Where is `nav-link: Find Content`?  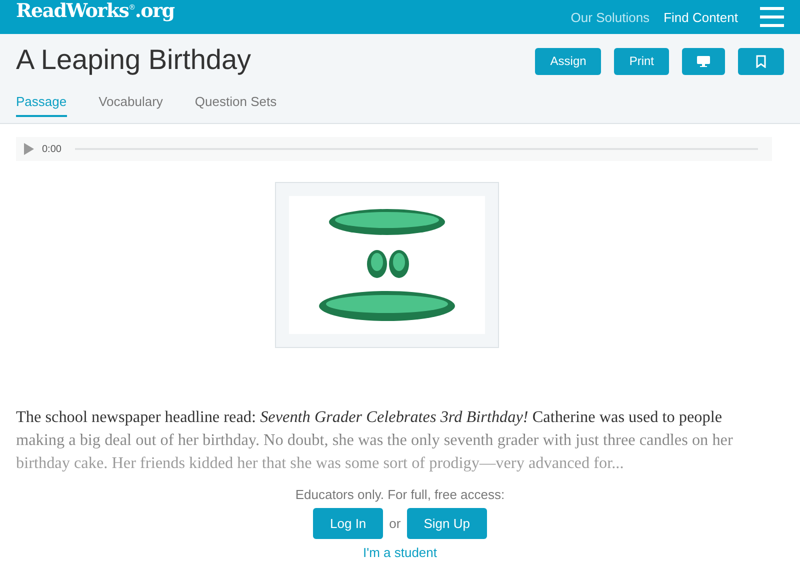 nav-link: Find Content is located at coordinates (701, 17).